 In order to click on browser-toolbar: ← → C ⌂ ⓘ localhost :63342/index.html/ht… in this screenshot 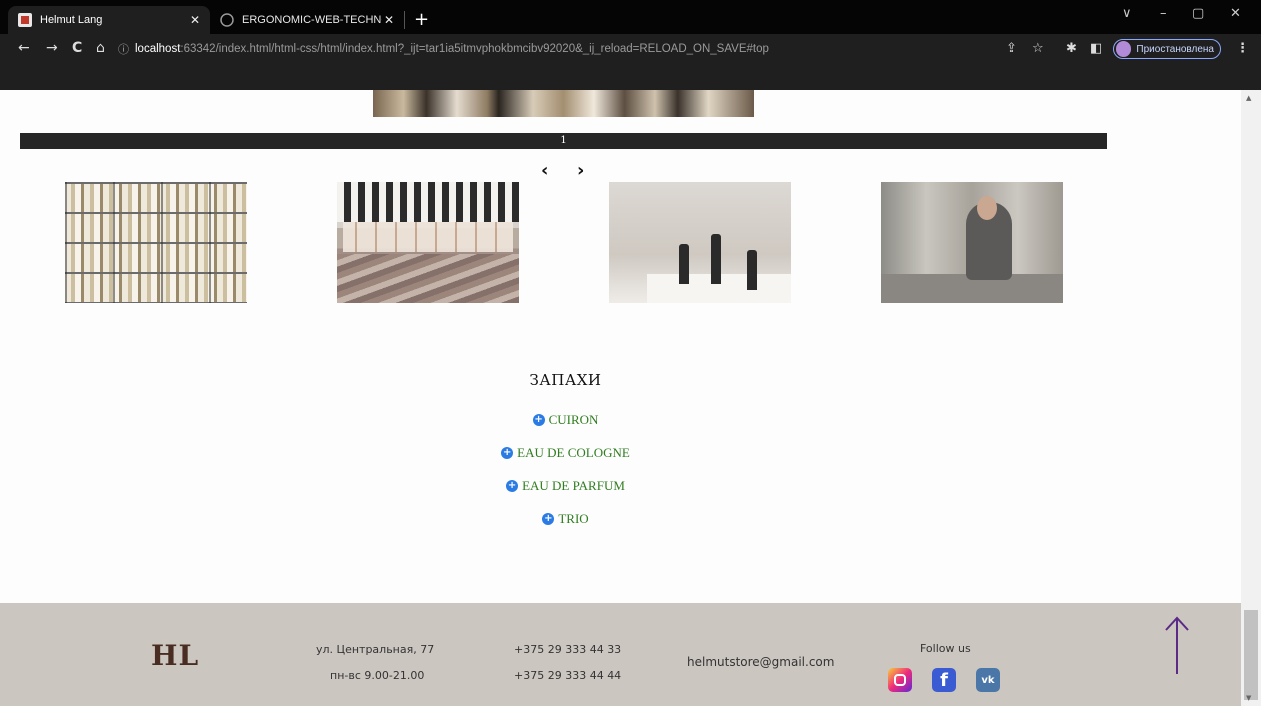, I will do `click(630, 49)`.